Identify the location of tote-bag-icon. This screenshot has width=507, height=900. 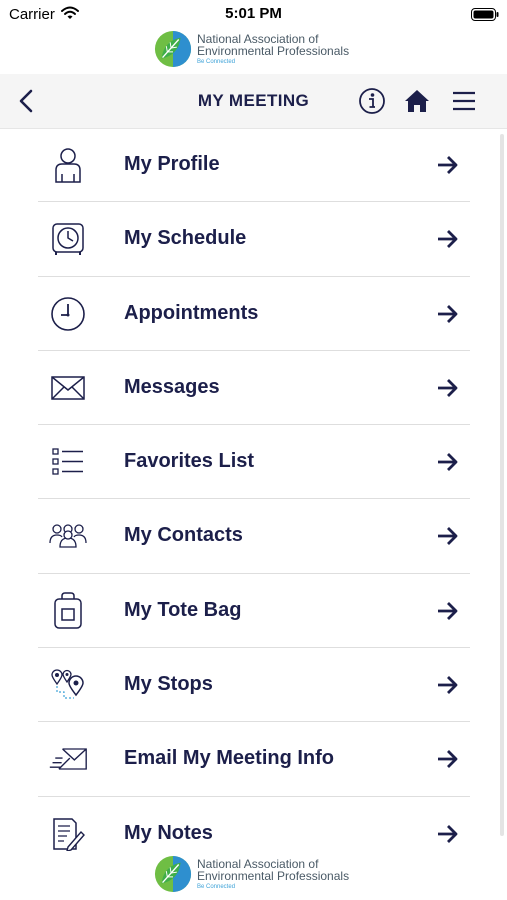
(68, 611).